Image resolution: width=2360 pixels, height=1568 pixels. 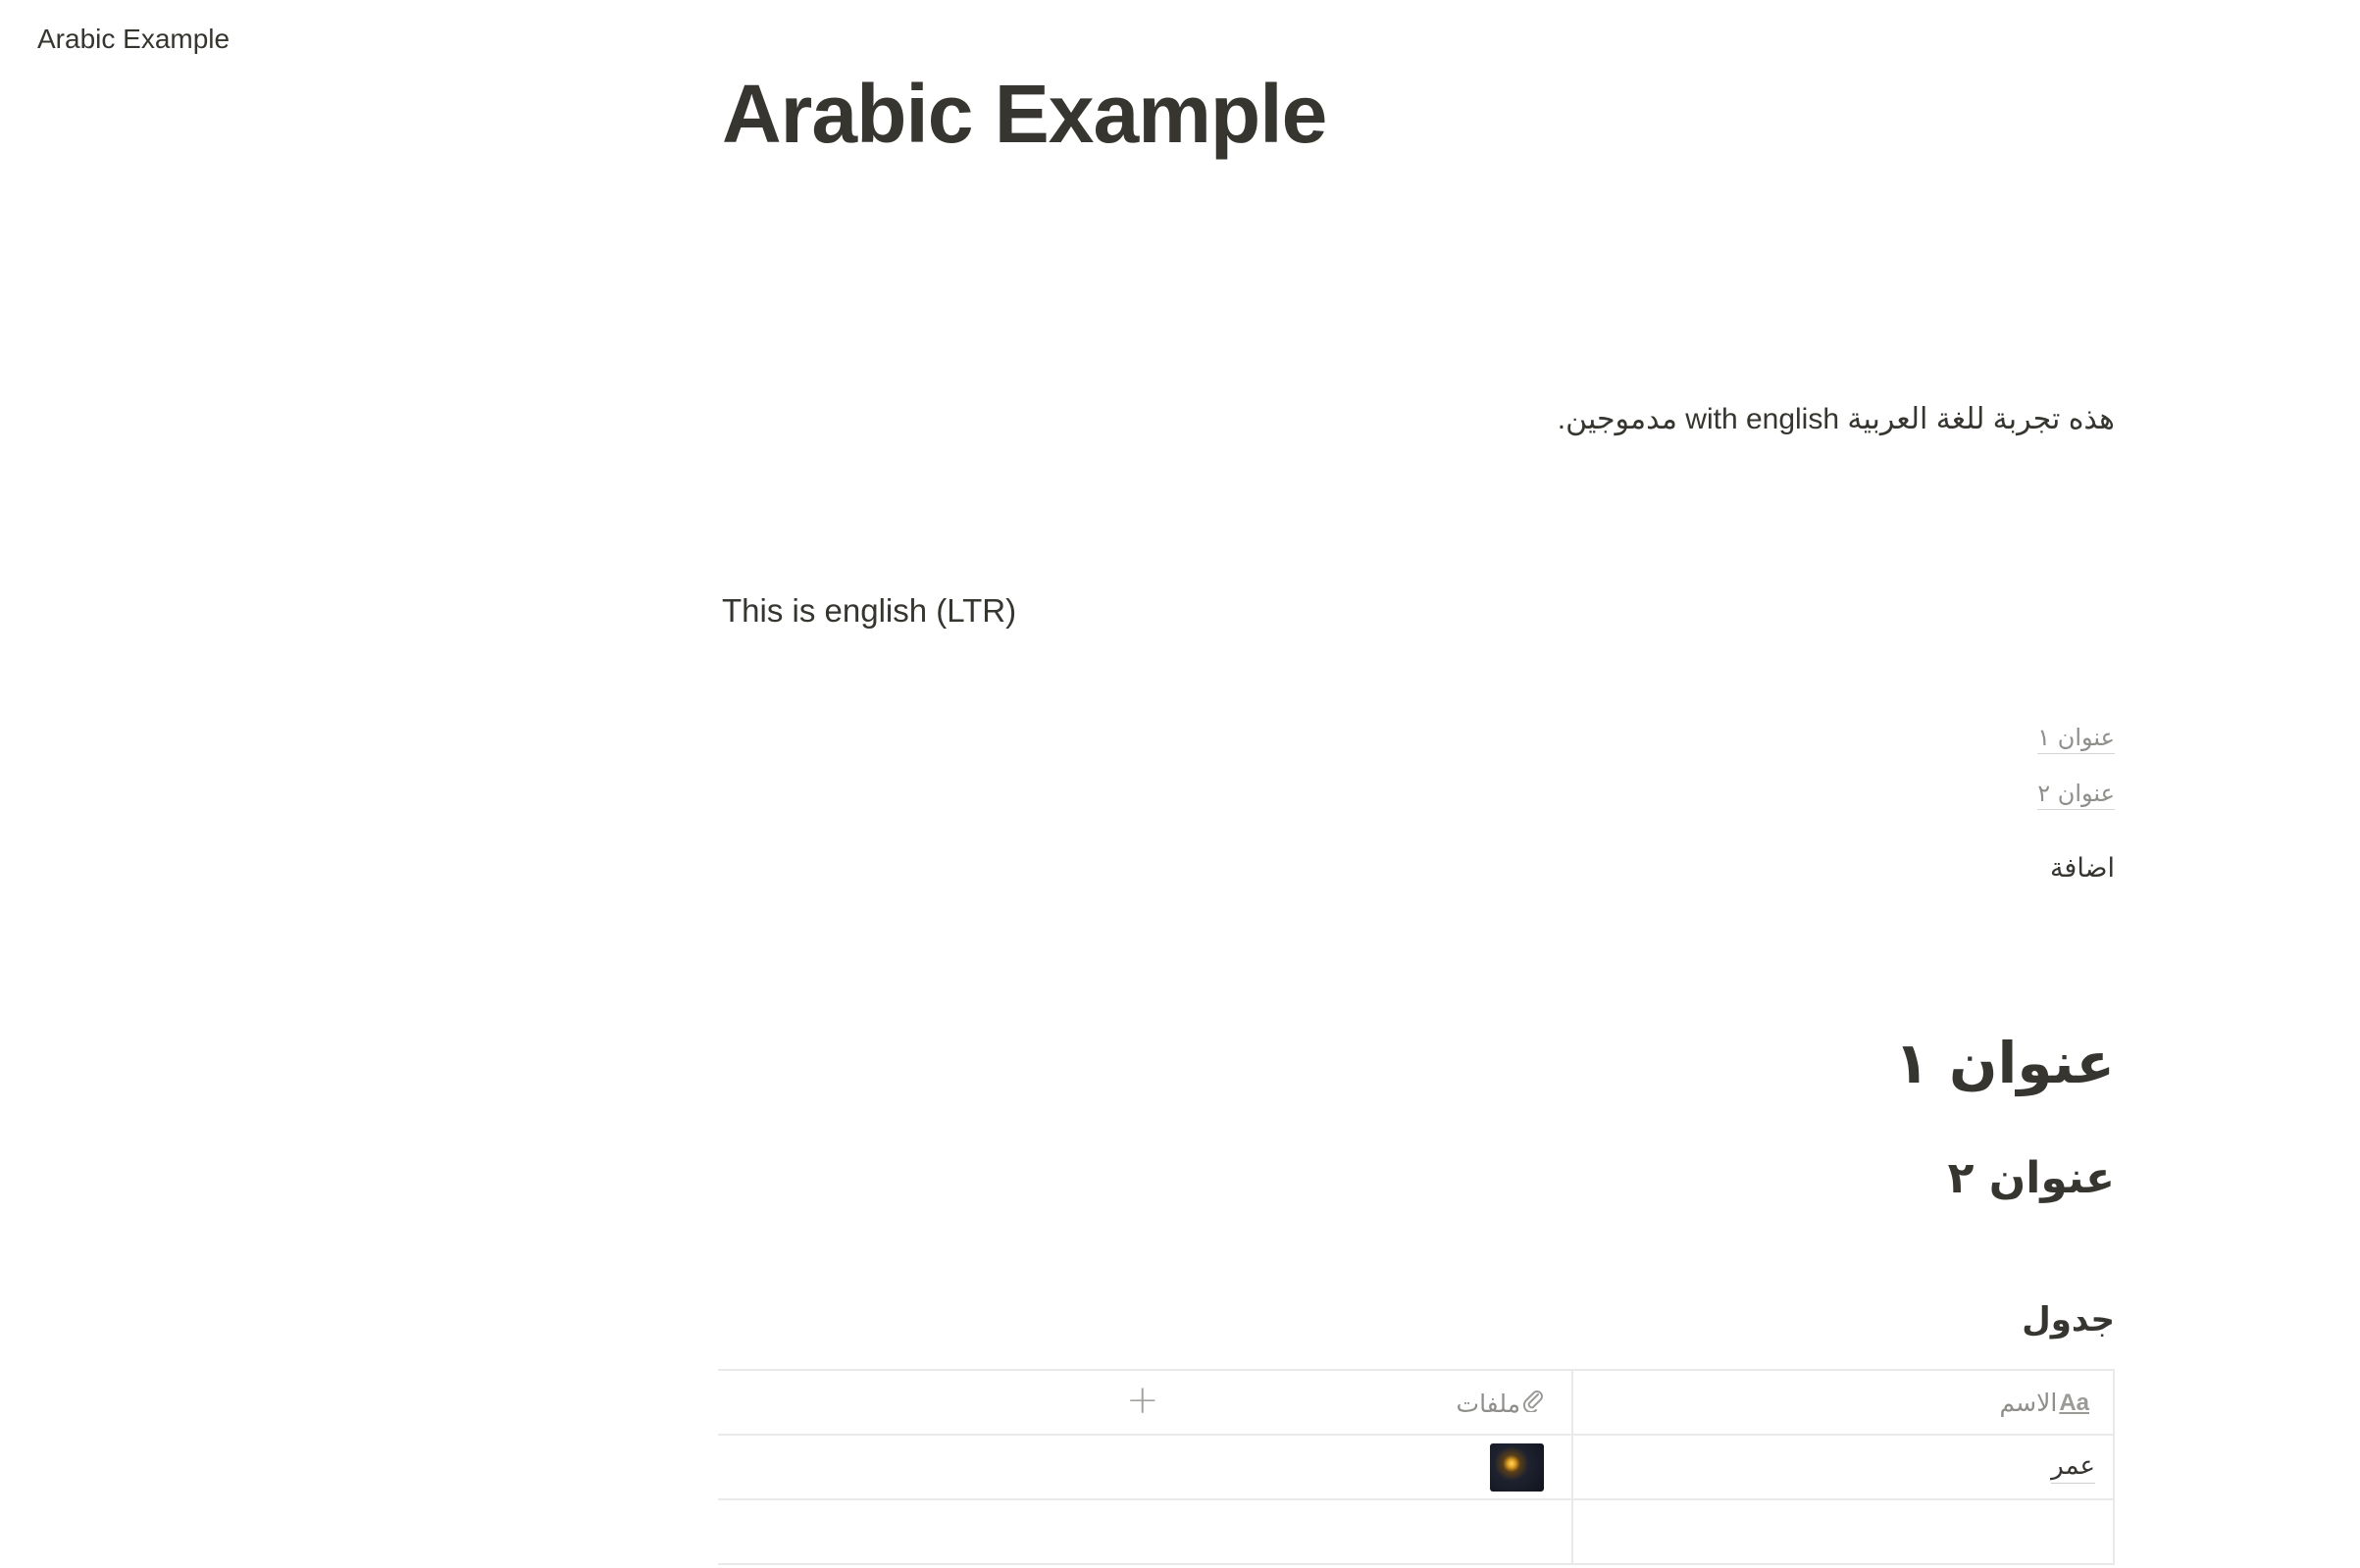 I want to click on column-header-files: ملفات +, so click(x=1145, y=1402).